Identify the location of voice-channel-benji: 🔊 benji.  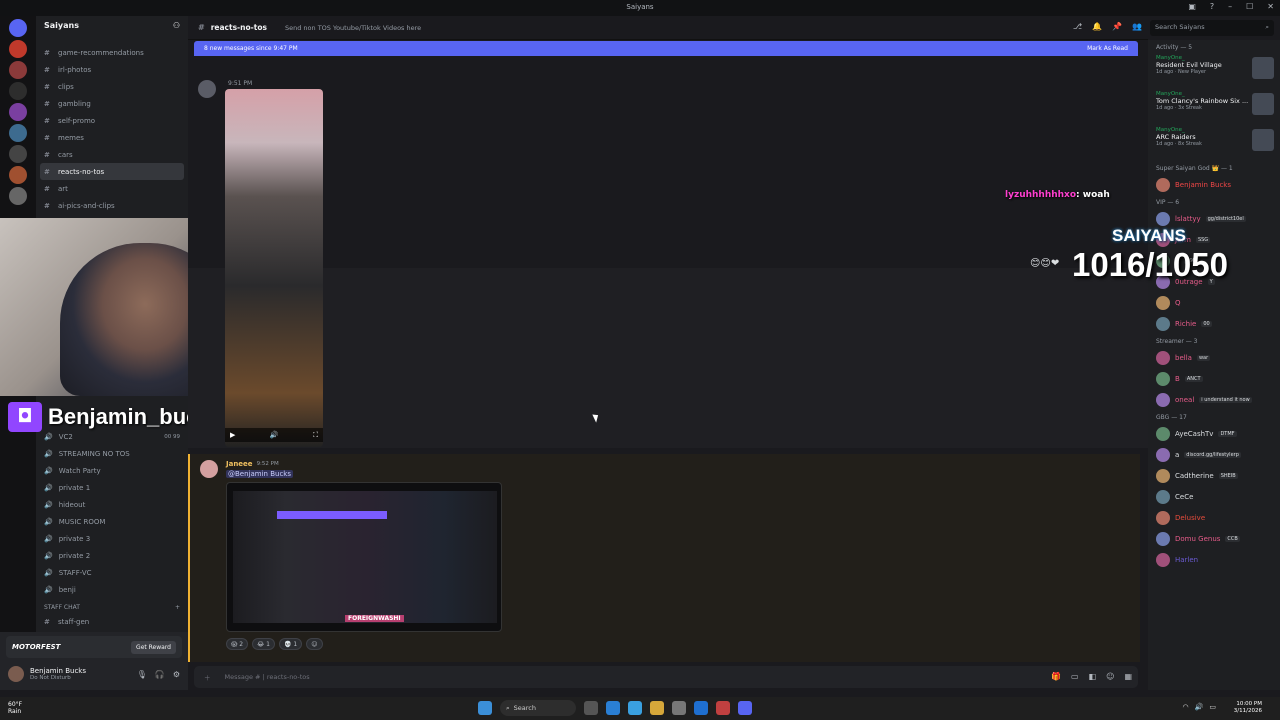
(112, 589).